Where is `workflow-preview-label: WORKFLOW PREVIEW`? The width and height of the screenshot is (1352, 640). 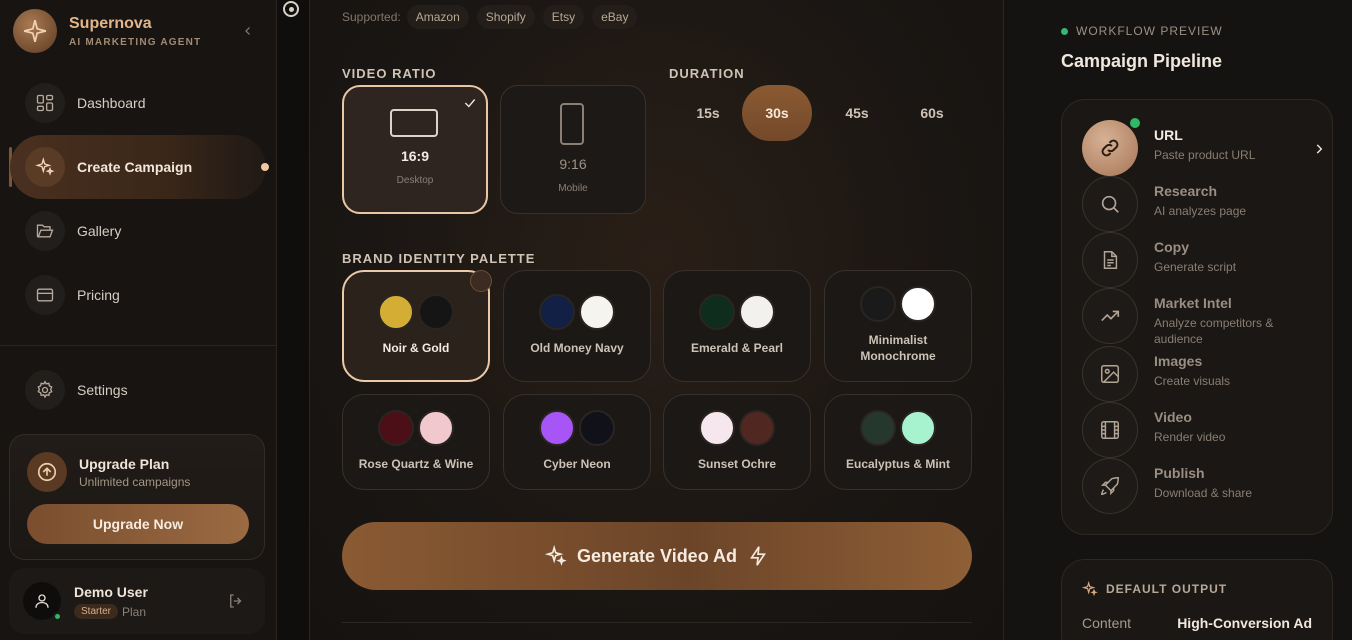 workflow-preview-label: WORKFLOW PREVIEW is located at coordinates (1142, 31).